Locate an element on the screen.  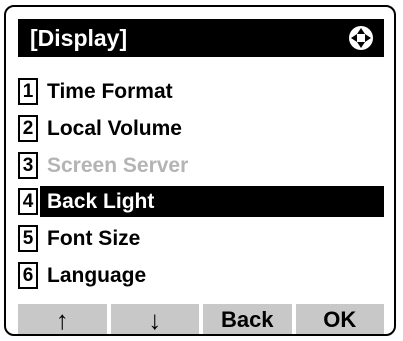
item-label: Time Format is located at coordinates (110, 91).